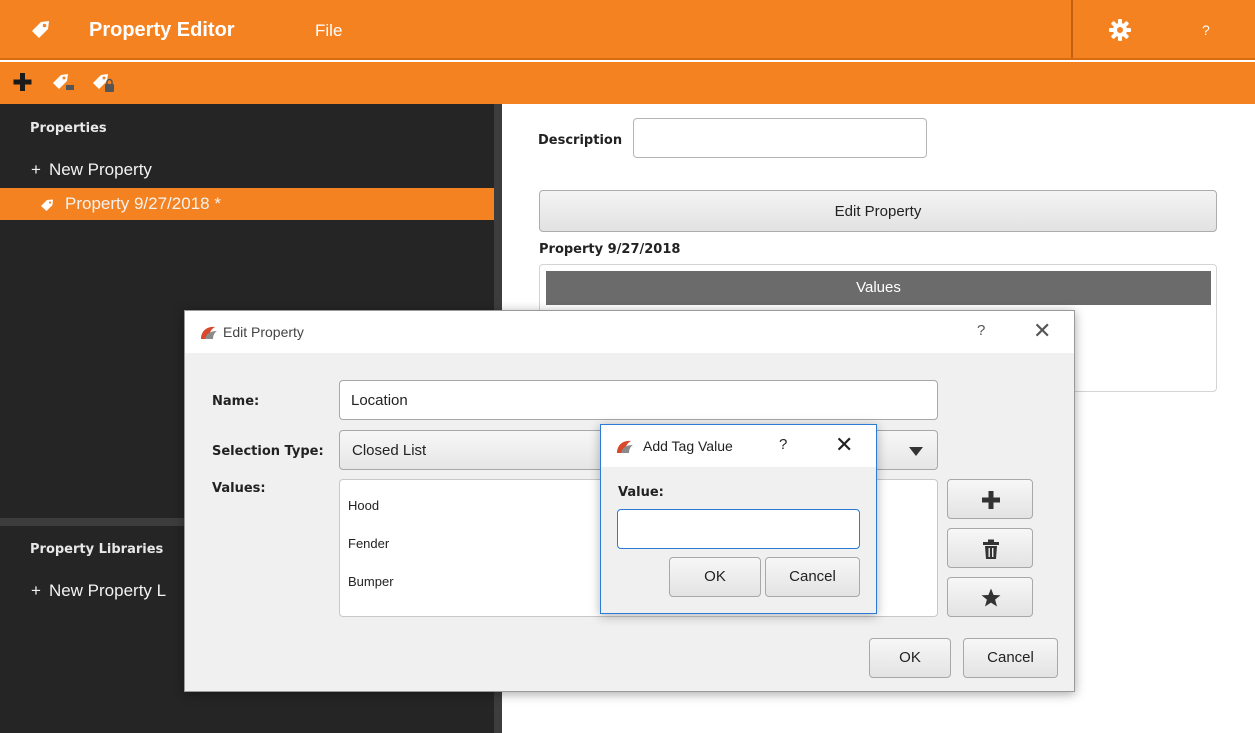 The width and height of the screenshot is (1255, 733). Describe the element at coordinates (143, 203) in the screenshot. I see `property-item-label: Property 9/27/2018 *` at that location.